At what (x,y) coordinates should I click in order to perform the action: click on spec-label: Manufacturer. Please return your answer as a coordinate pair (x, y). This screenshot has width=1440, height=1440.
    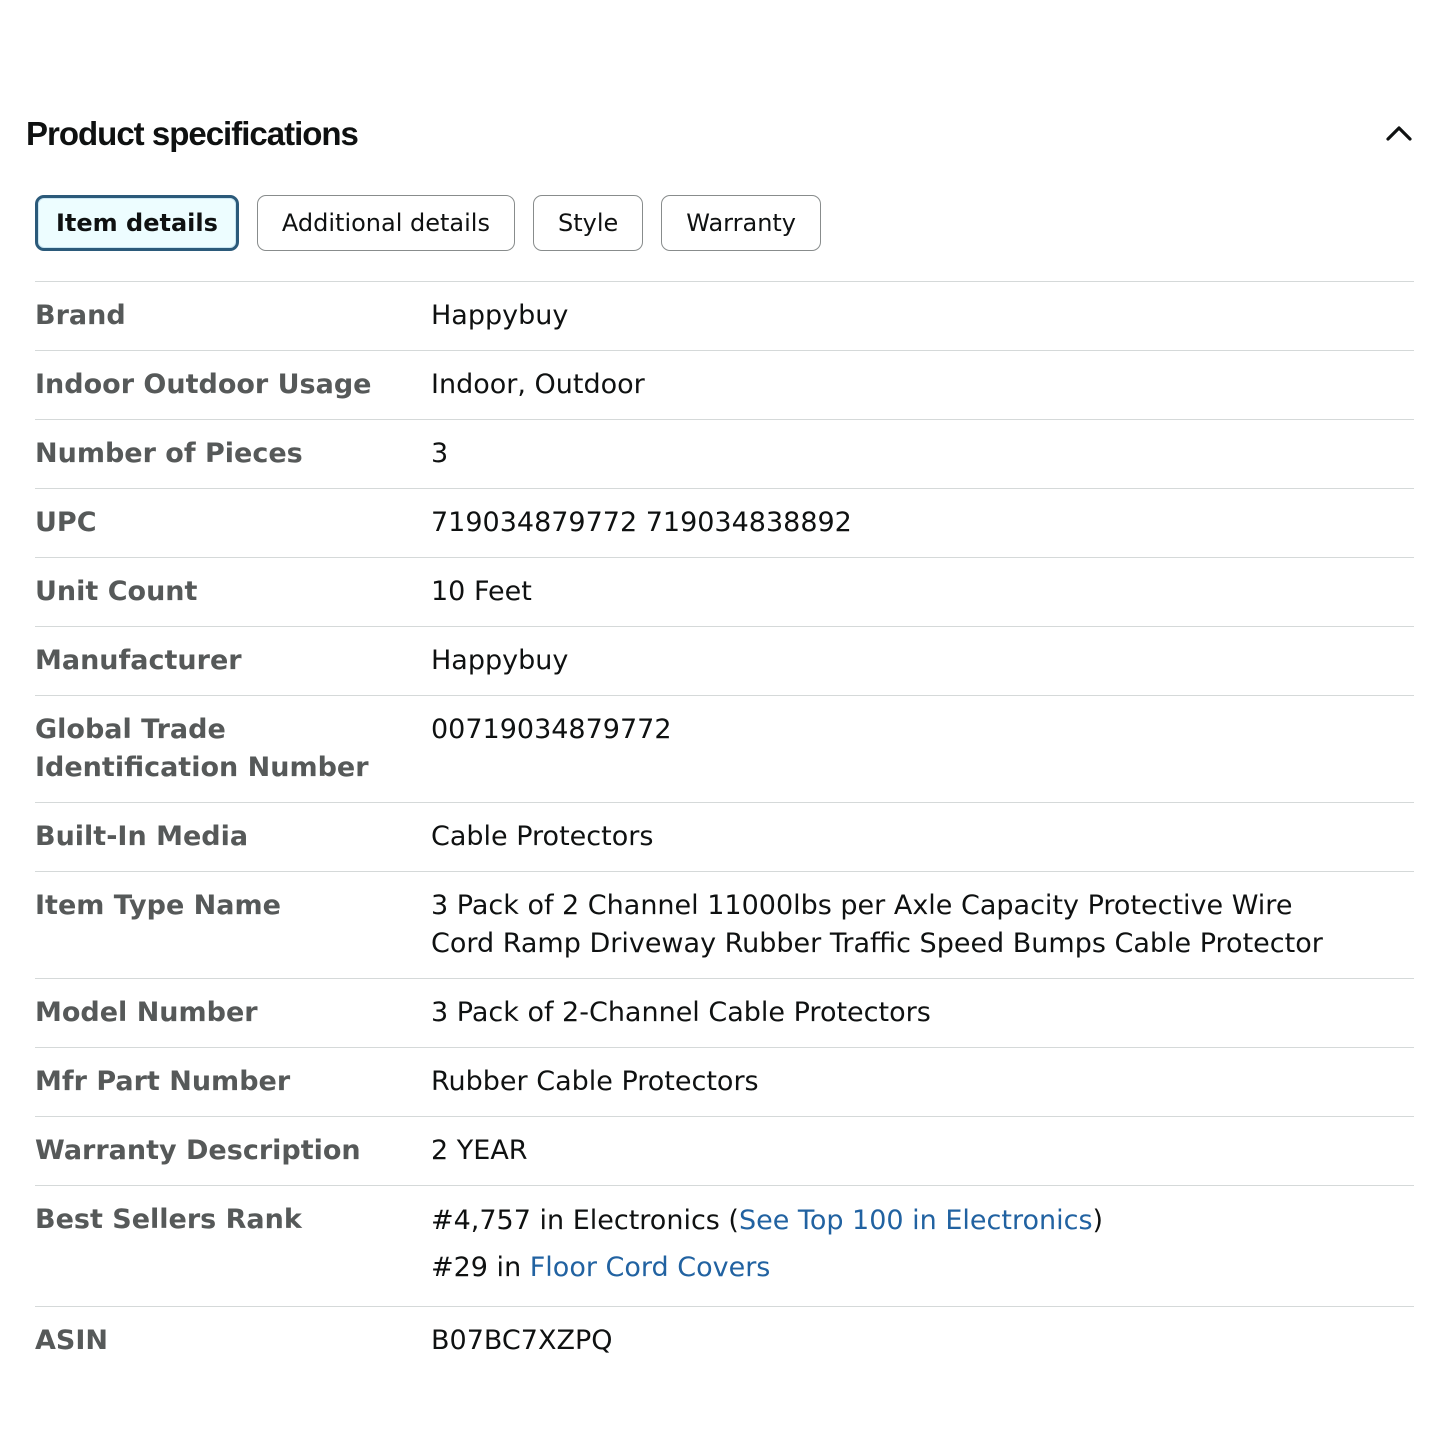
    Looking at the image, I should click on (138, 660).